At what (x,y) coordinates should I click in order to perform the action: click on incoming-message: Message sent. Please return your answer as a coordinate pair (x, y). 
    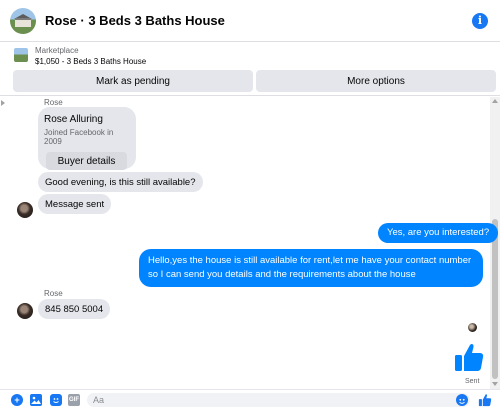
    Looking at the image, I should click on (75, 204).